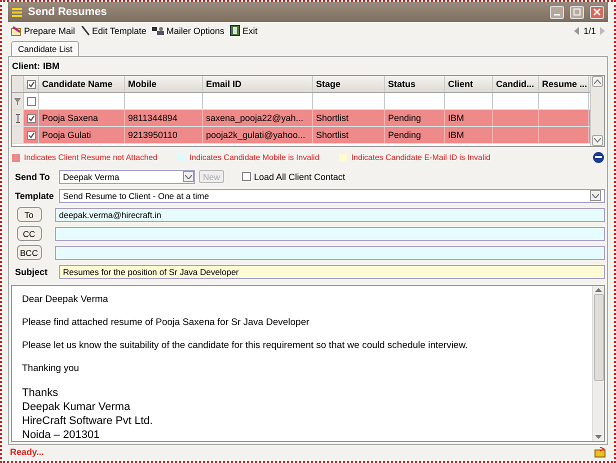  What do you see at coordinates (45, 48) in the screenshot?
I see `tab: Candidate List` at bounding box center [45, 48].